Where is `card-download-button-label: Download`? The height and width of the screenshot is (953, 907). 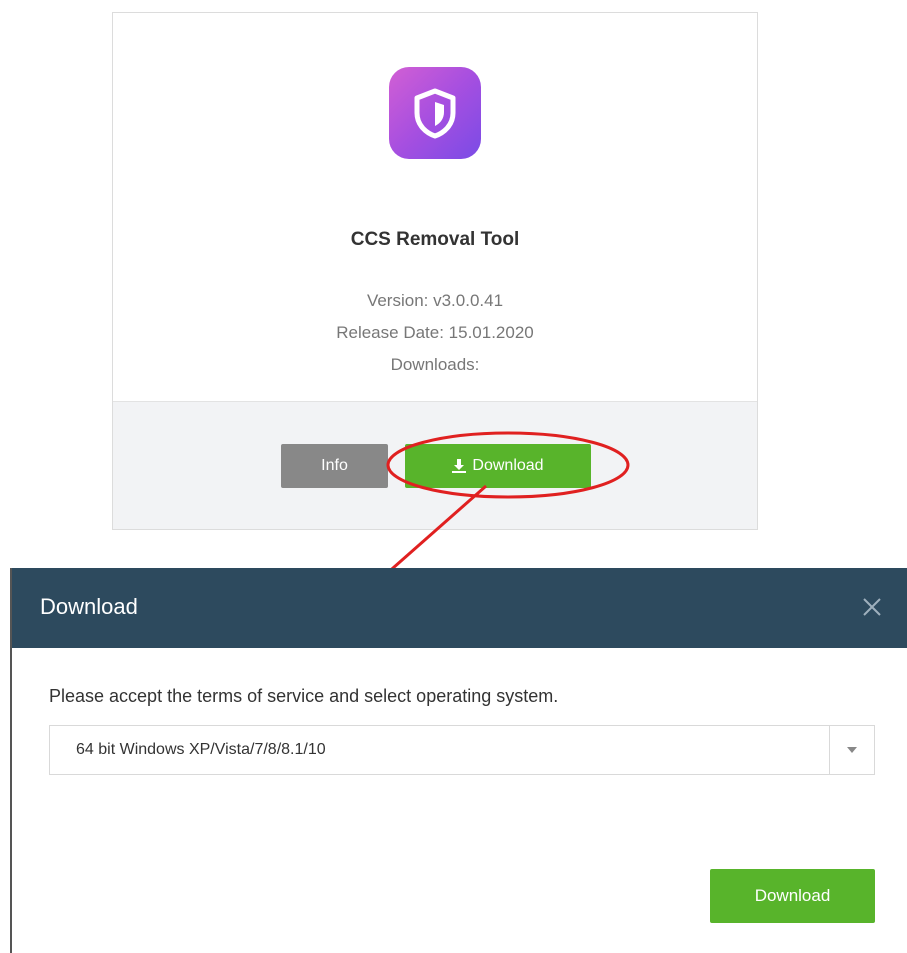 card-download-button-label: Download is located at coordinates (508, 465).